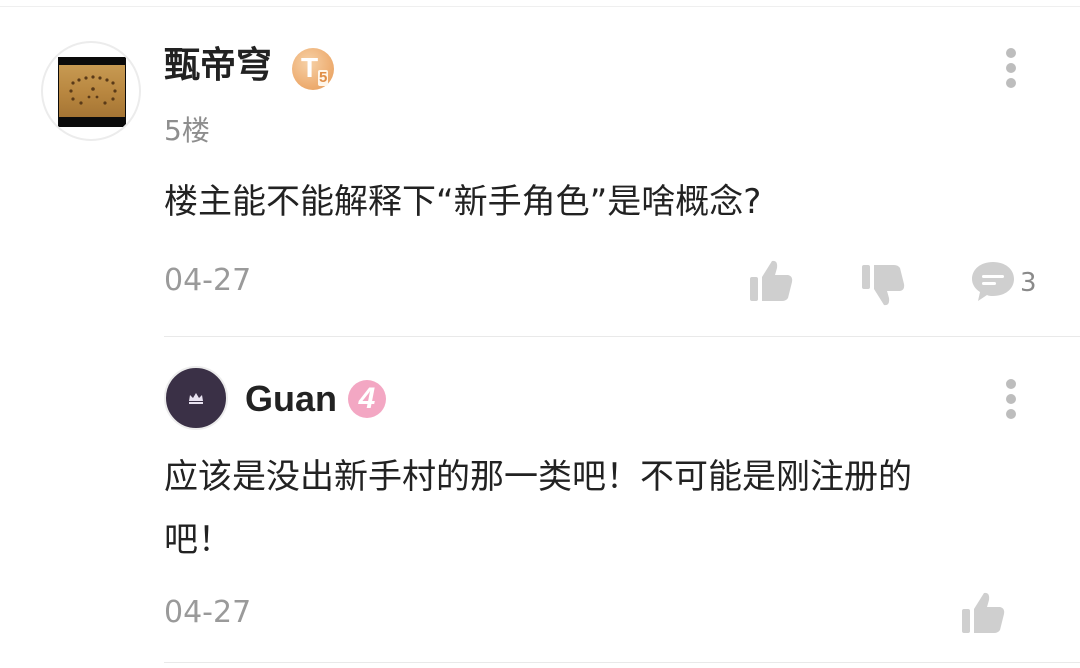 This screenshot has height=668, width=1080. Describe the element at coordinates (323, 77) in the screenshot. I see `badge-level: 5` at that location.